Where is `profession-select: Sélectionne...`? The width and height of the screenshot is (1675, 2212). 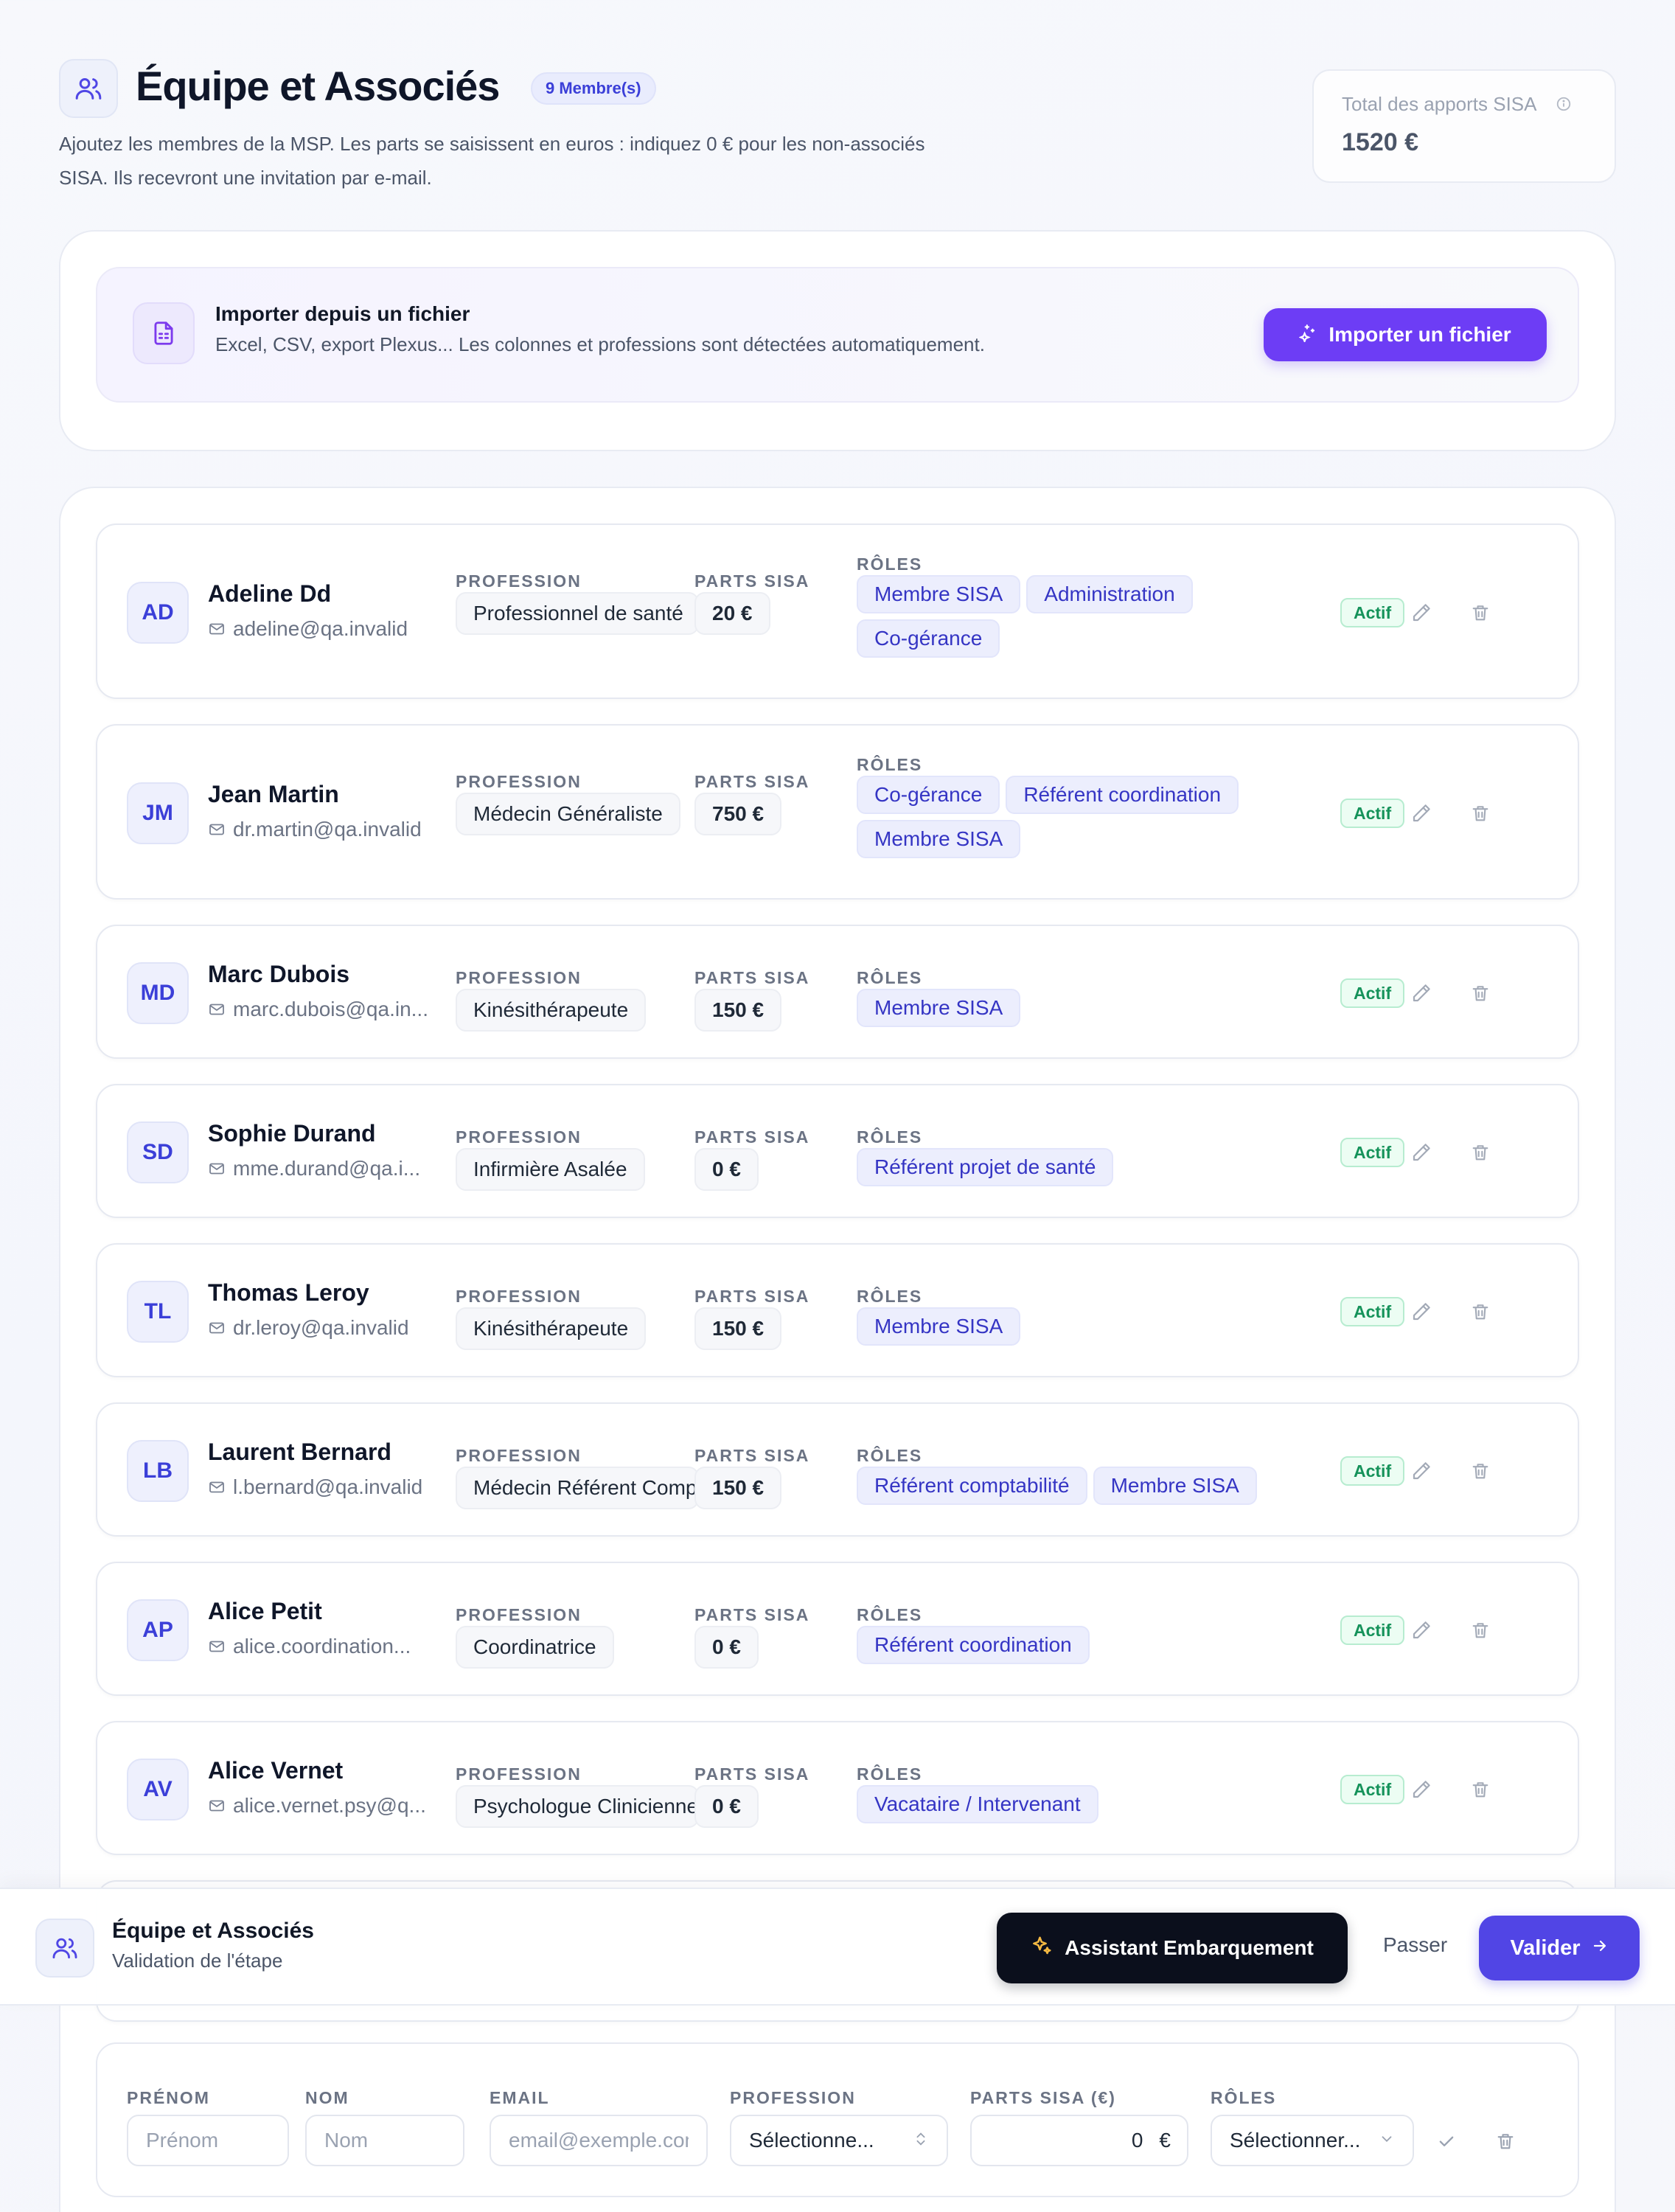 profession-select: Sélectionne... is located at coordinates (839, 2140).